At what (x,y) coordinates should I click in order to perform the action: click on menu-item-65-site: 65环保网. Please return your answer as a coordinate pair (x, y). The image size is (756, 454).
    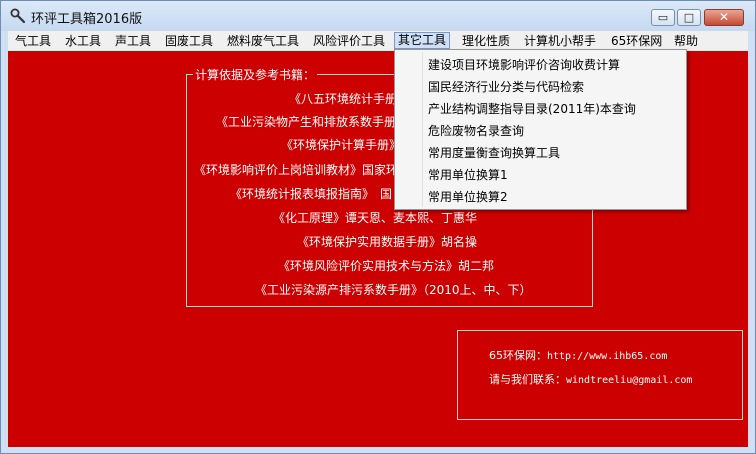
    Looking at the image, I should click on (636, 41).